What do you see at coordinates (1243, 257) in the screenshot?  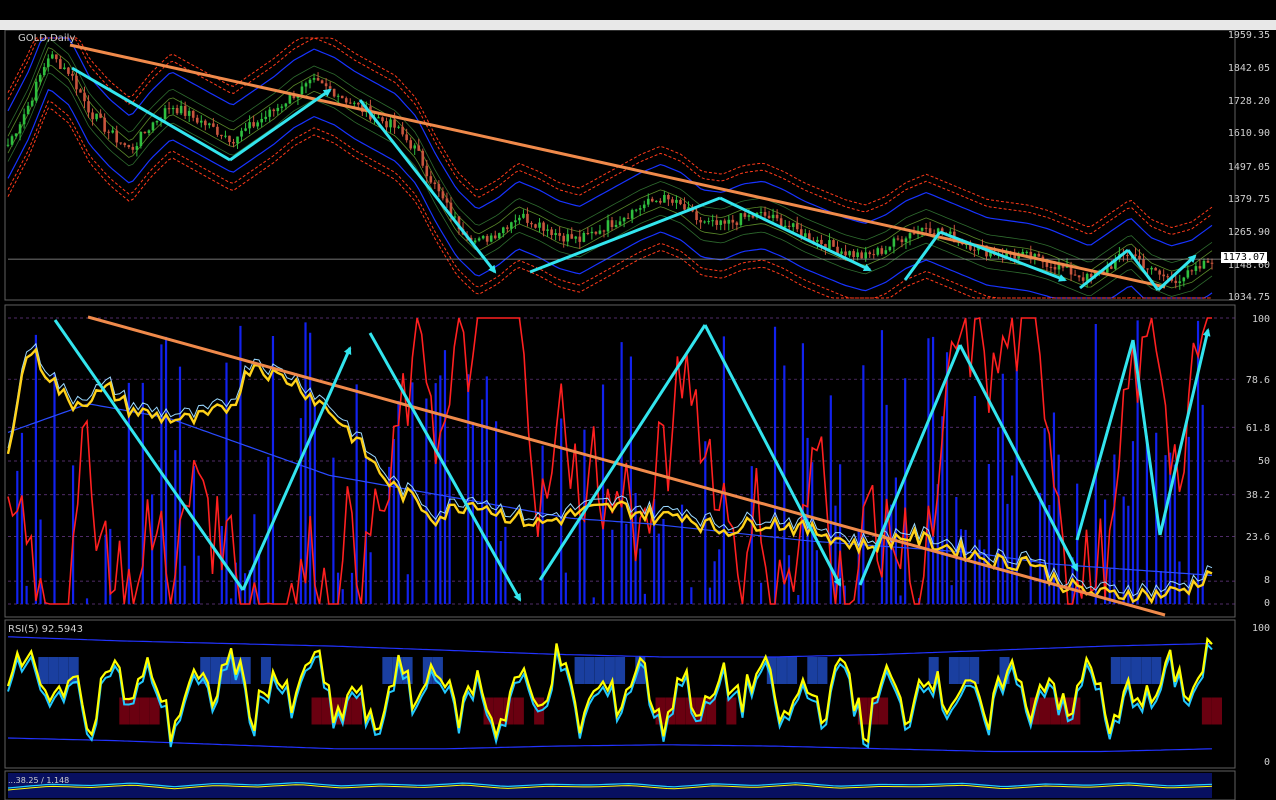 I see `current-price-tag: 1173.07` at bounding box center [1243, 257].